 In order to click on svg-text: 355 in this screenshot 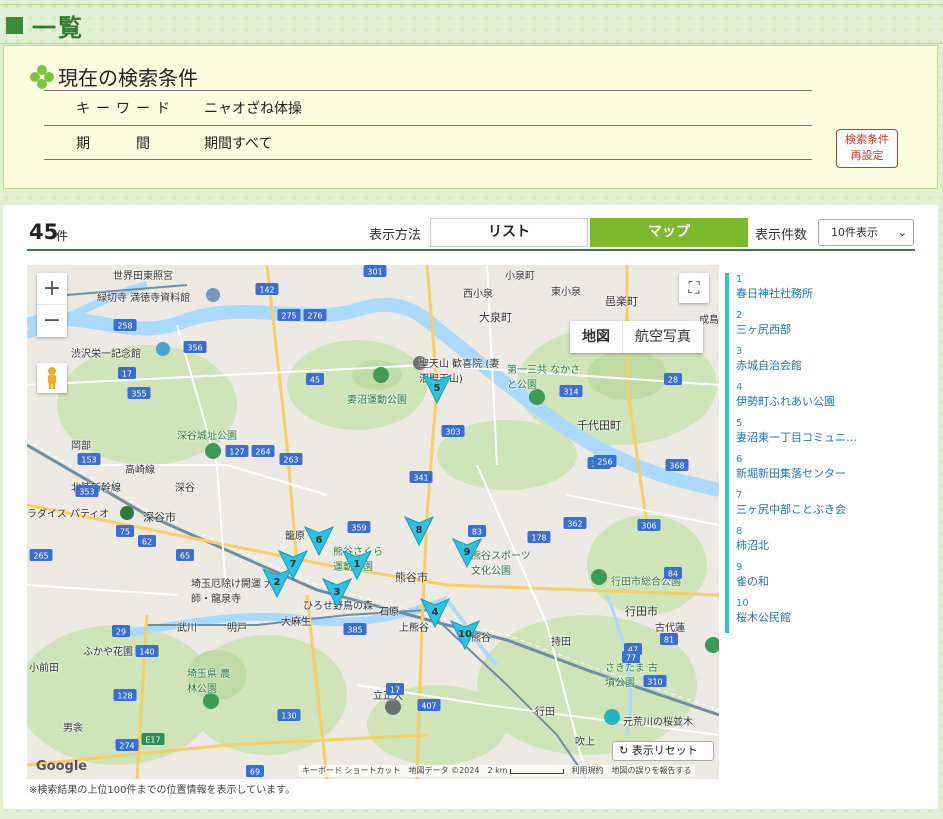, I will do `click(138, 394)`.